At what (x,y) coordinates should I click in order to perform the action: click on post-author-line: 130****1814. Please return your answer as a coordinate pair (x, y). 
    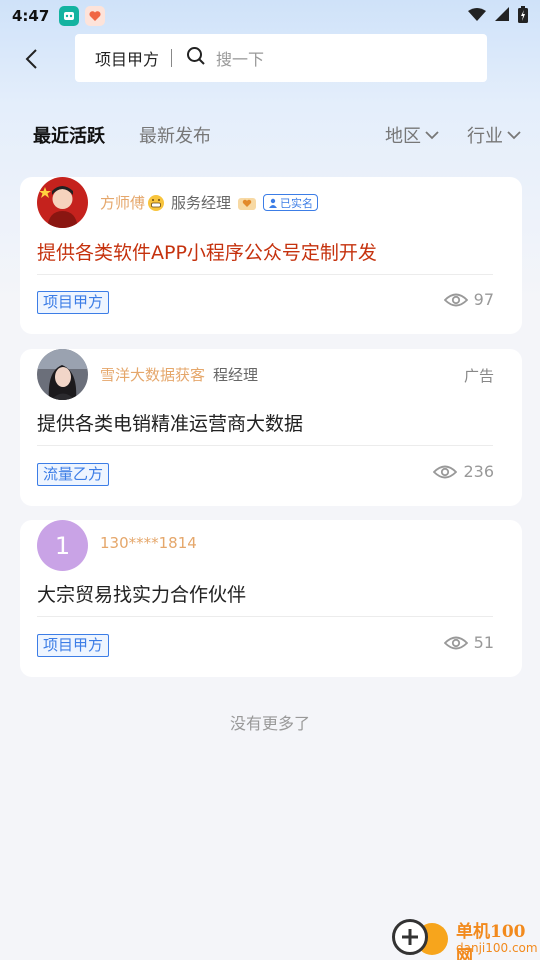
    Looking at the image, I should click on (148, 543).